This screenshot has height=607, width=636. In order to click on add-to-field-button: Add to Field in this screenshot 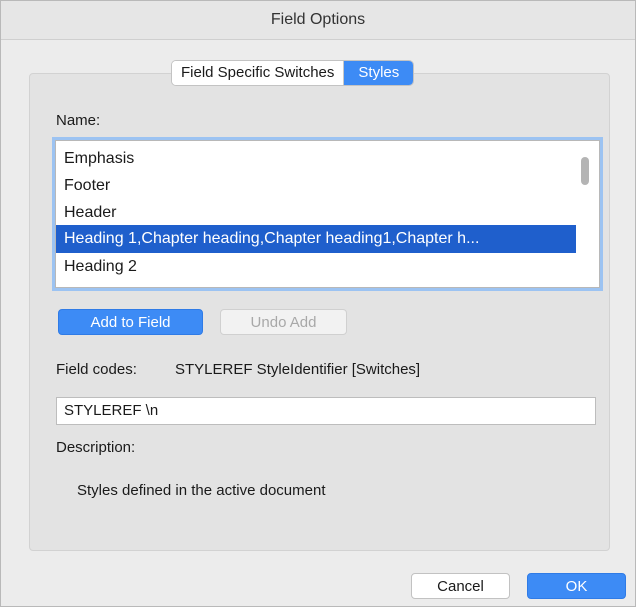, I will do `click(130, 322)`.